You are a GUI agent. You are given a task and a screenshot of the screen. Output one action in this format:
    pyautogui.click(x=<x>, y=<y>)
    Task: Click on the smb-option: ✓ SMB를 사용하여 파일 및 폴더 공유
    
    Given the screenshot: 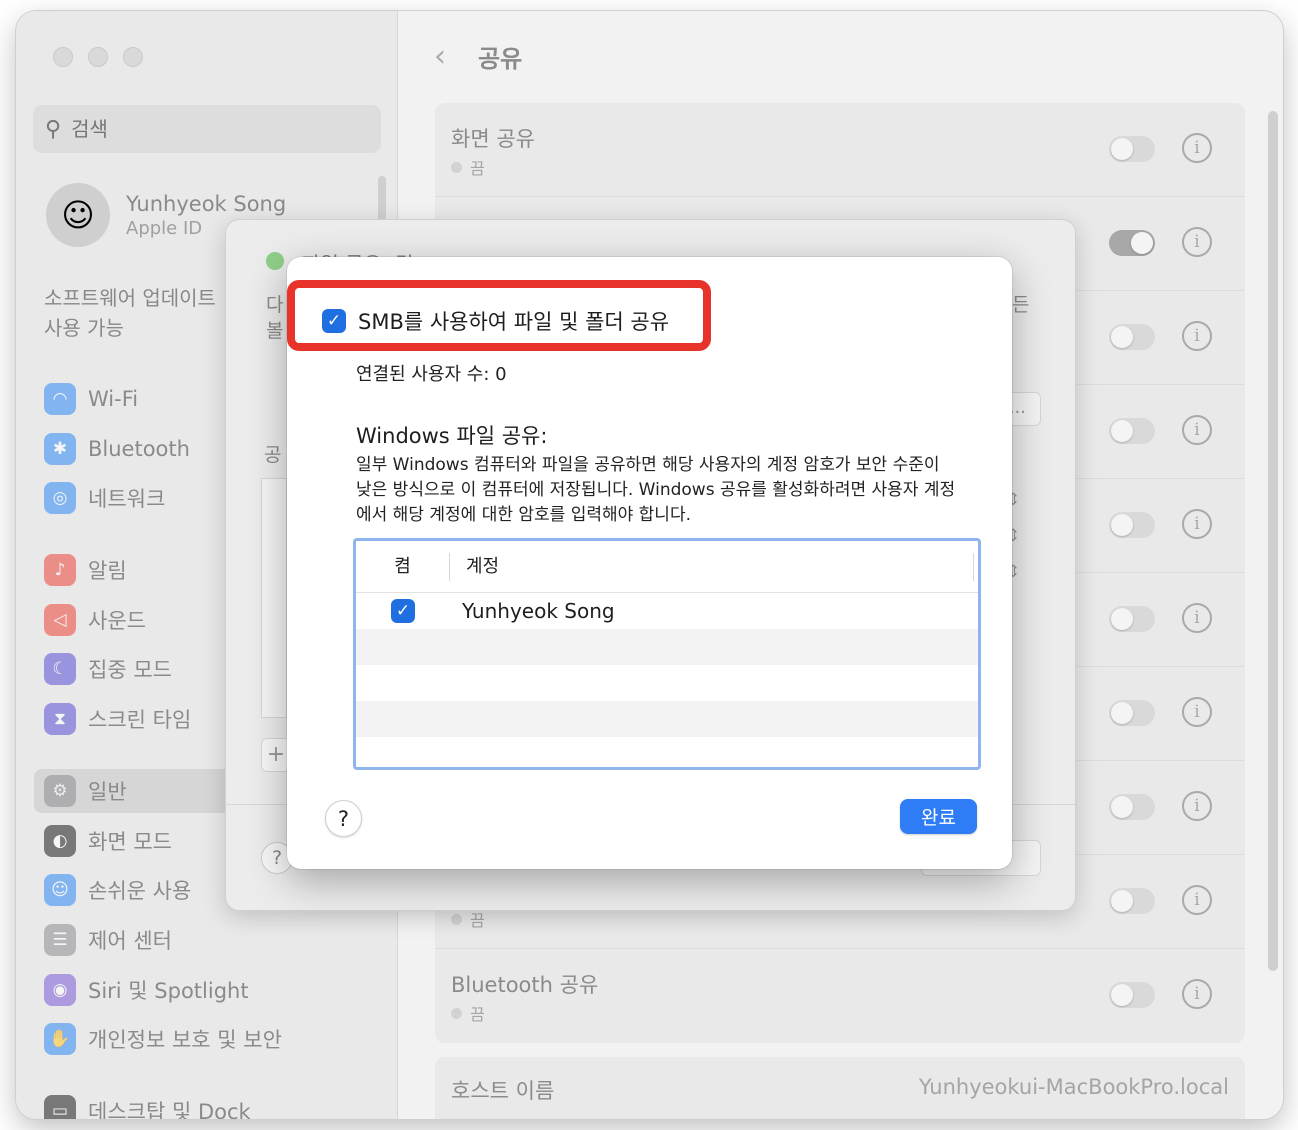 What is the action you would take?
    pyautogui.click(x=495, y=321)
    